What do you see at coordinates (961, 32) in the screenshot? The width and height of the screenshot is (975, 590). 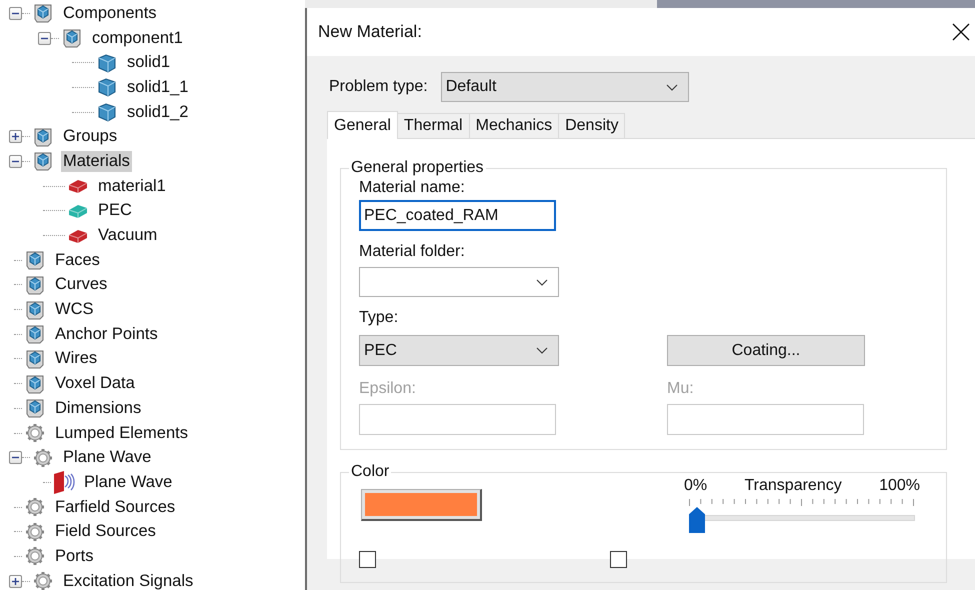 I see `close-icon` at bounding box center [961, 32].